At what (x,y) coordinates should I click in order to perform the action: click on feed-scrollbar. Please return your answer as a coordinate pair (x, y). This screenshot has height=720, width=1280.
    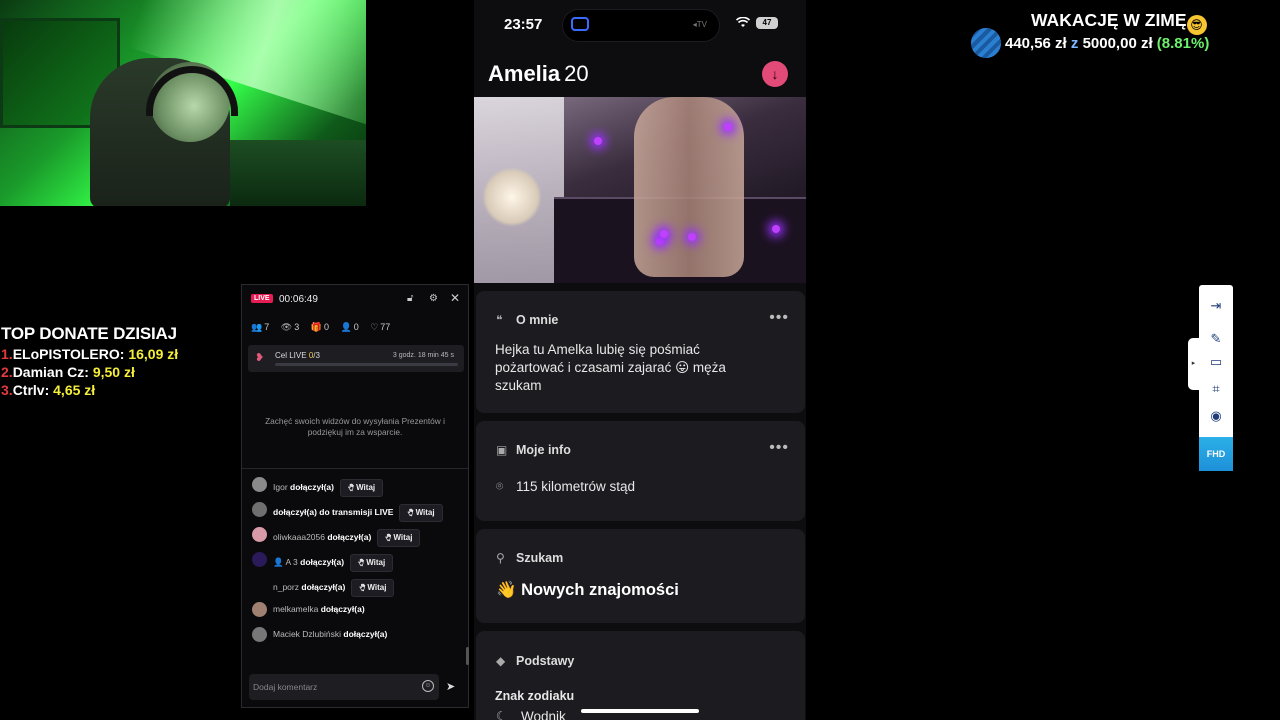
    Looking at the image, I should click on (467, 656).